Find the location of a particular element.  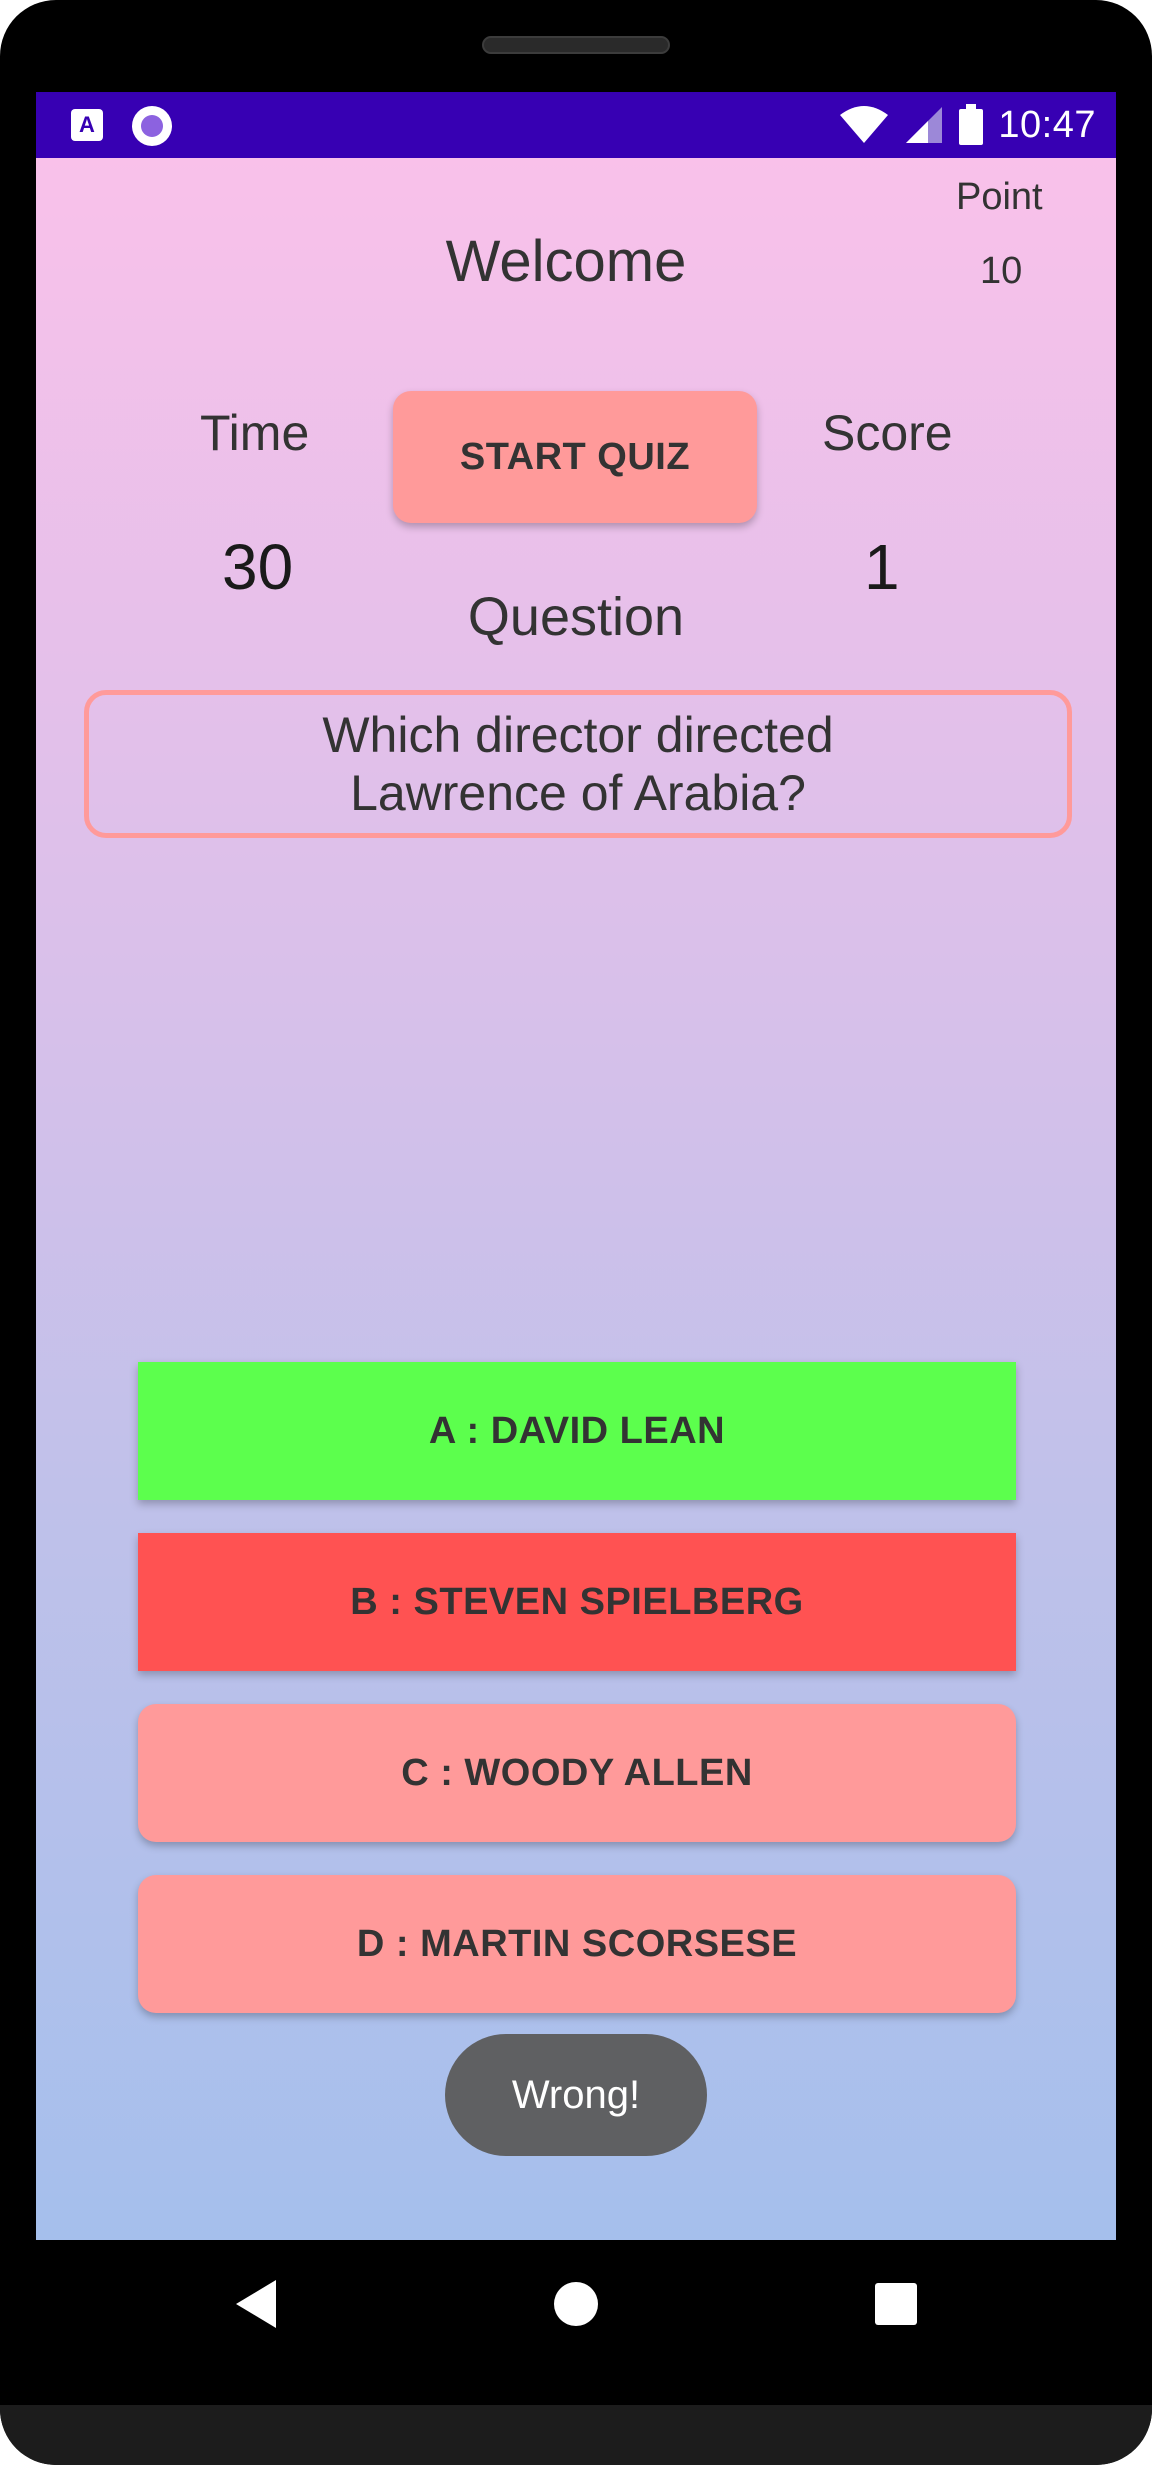

back-button is located at coordinates (256, 2304).